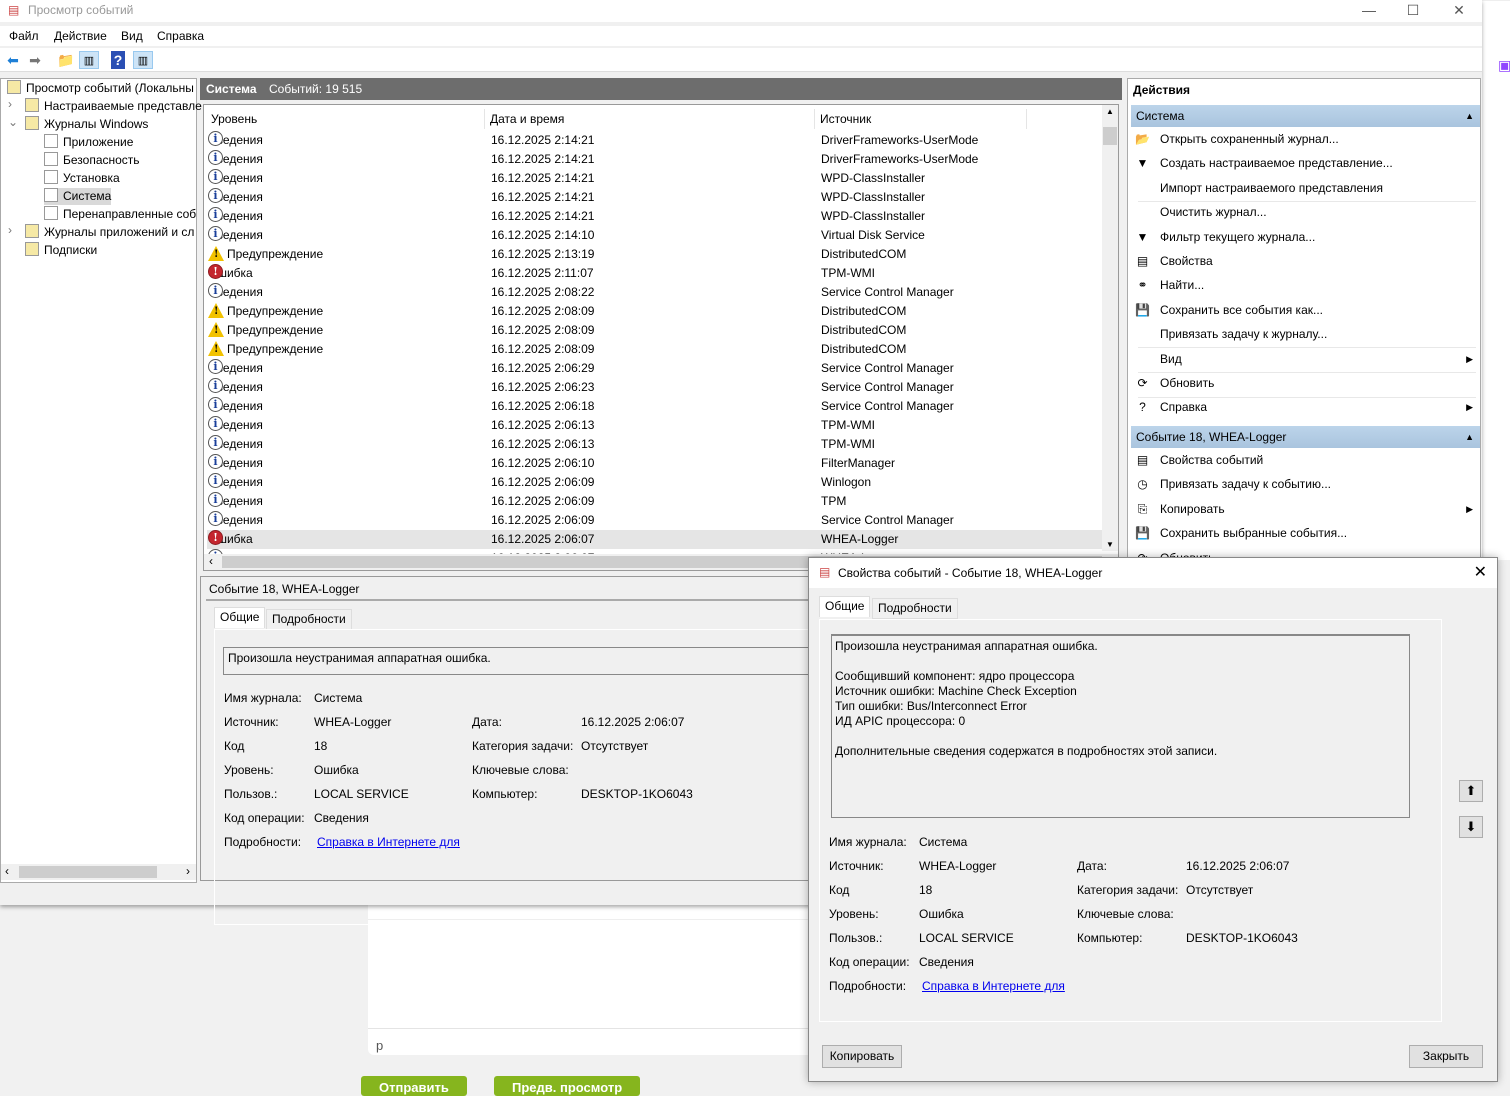 The width and height of the screenshot is (1510, 1096). What do you see at coordinates (654, 539) in the screenshot?
I see `table-row: ! Ошибка 16.12.2025 2:06:07 WHEA-Logger` at bounding box center [654, 539].